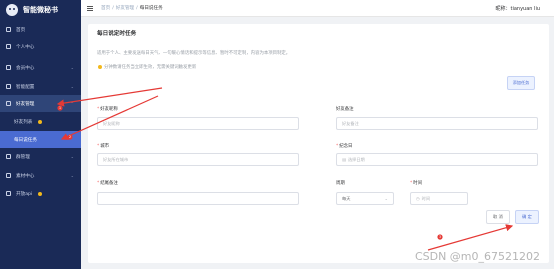  Describe the element at coordinates (40, 156) in the screenshot. I see `sidebar-item-group-management: 群管理 ⌄` at that location.